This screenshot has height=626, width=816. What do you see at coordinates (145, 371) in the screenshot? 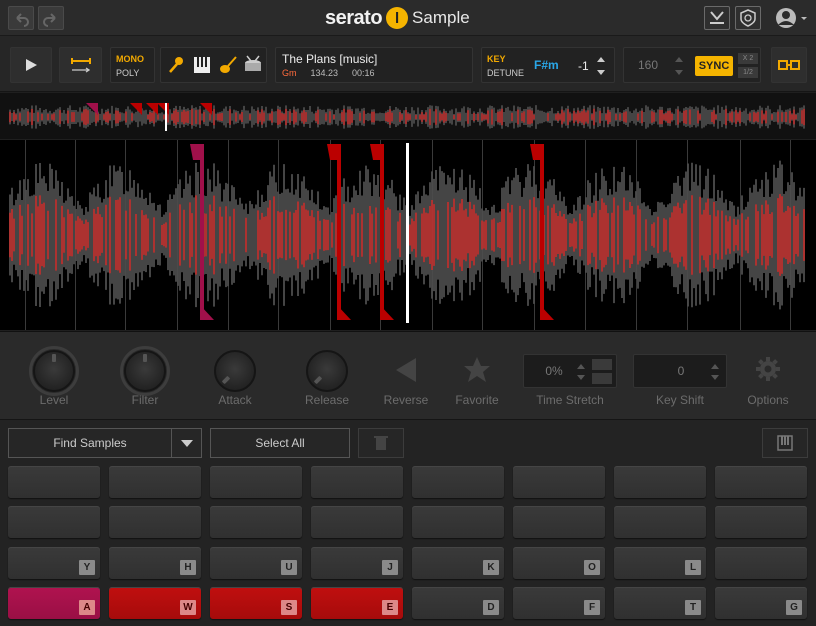
I see `filter-knob` at bounding box center [145, 371].